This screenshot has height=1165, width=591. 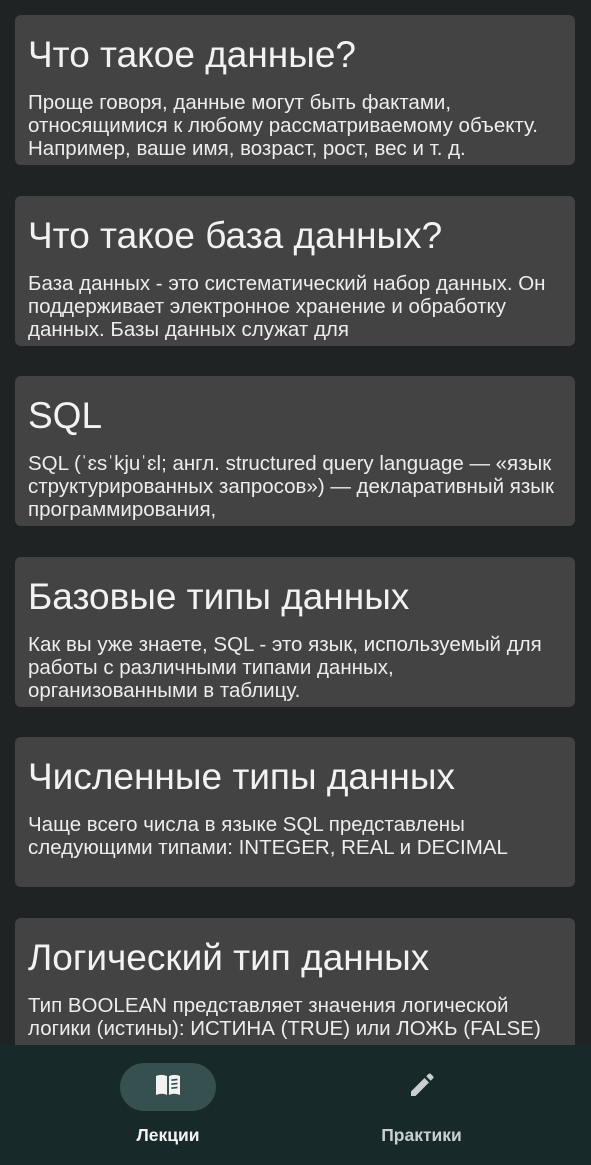 What do you see at coordinates (219, 596) in the screenshot?
I see `lecture-card-title: Базовые типы данных` at bounding box center [219, 596].